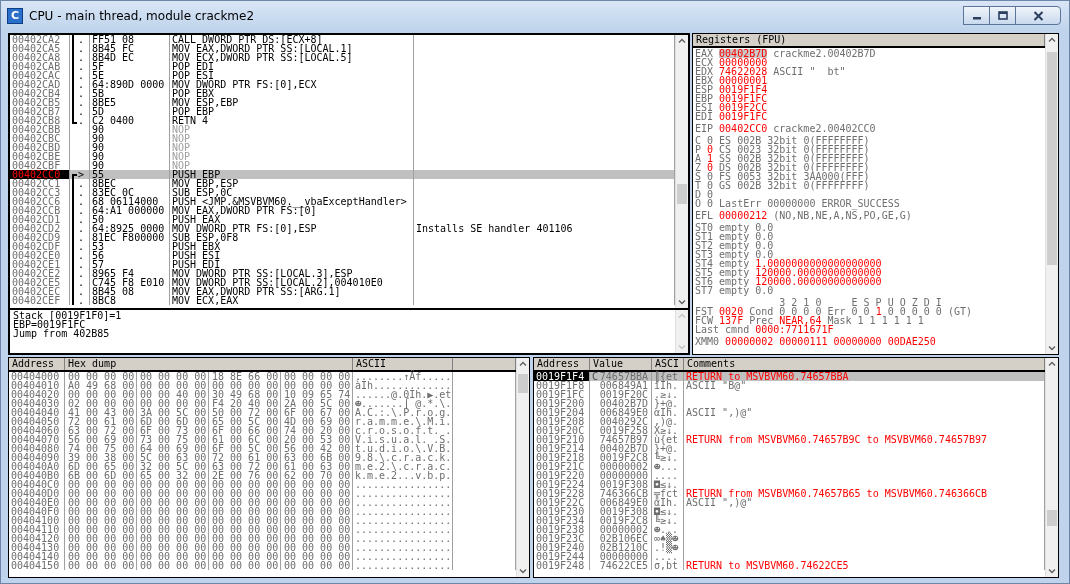 This screenshot has height=584, width=1070. I want to click on value-cell-text: 00000002, so click(624, 529).